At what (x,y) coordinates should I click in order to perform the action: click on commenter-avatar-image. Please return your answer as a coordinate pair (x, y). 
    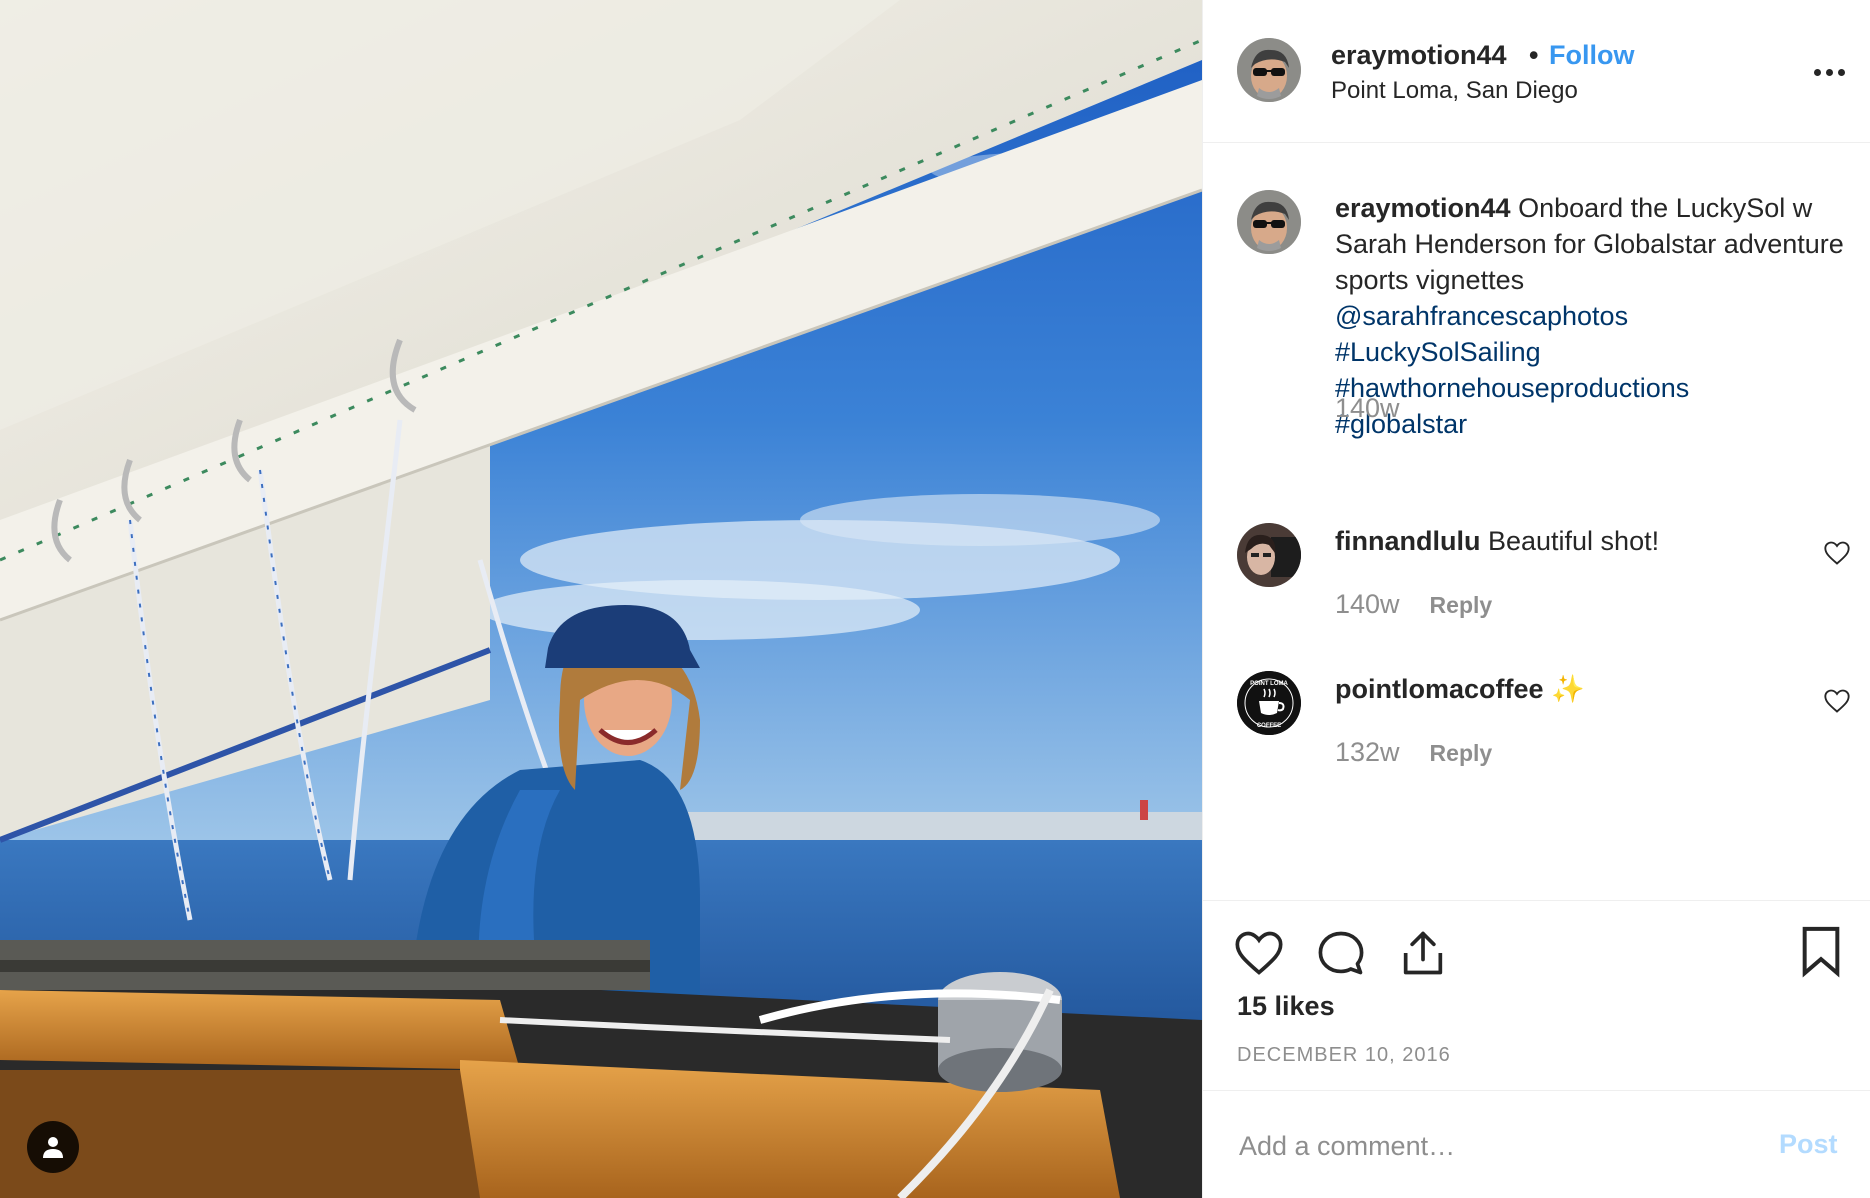
    Looking at the image, I should click on (1269, 555).